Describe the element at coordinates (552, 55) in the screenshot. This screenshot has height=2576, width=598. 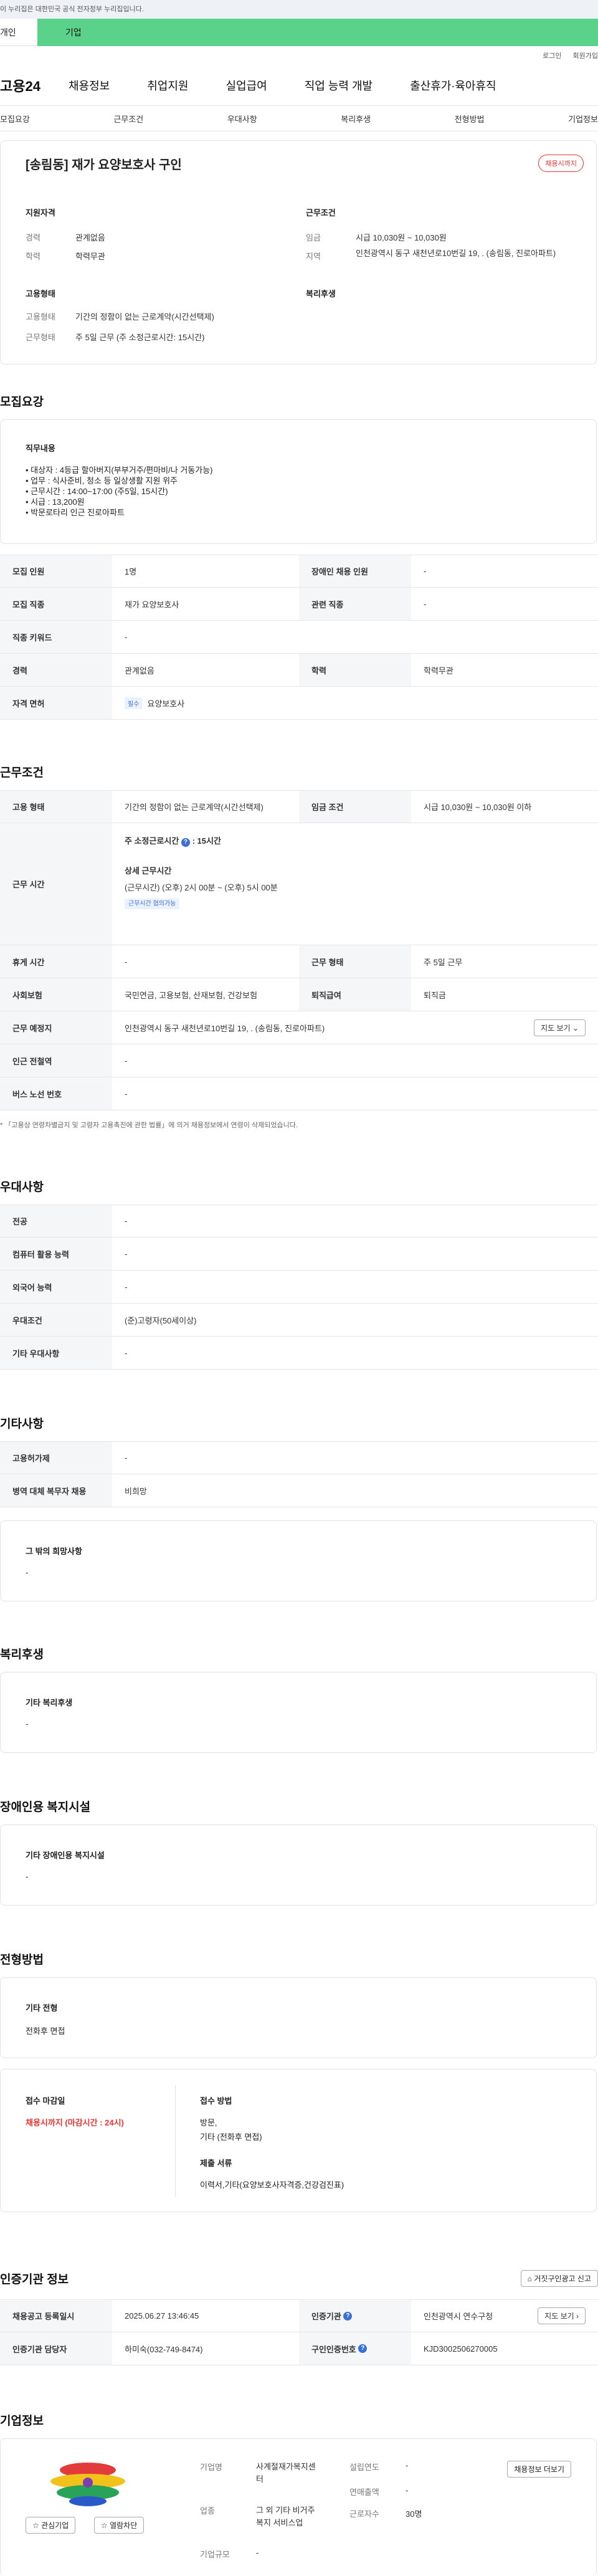
I see `login-link: 로그인` at that location.